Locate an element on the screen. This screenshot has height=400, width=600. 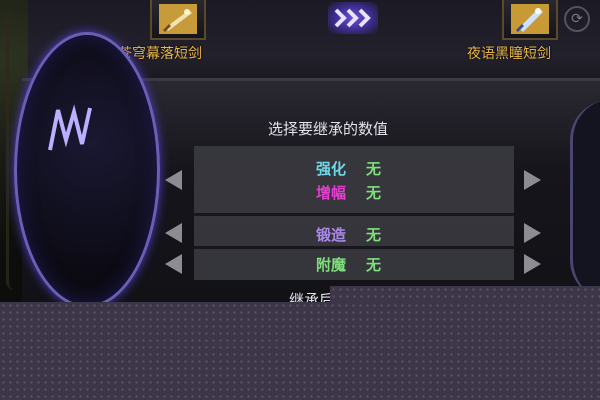
stat-value-forge: 无 is located at coordinates (374, 235).